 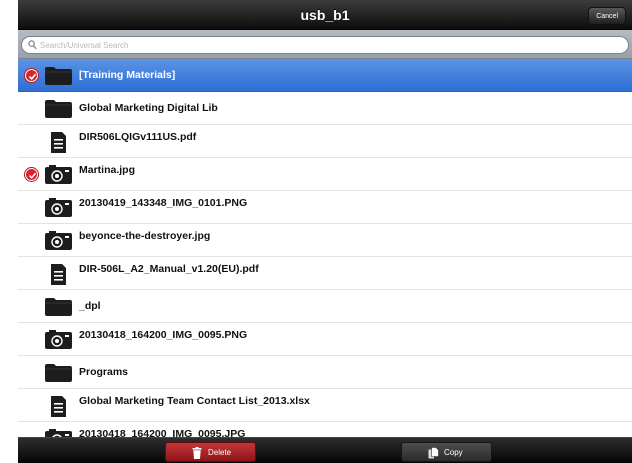 What do you see at coordinates (325, 339) in the screenshot?
I see `file-row: 20130418_164200_IMG_0095.PNG` at bounding box center [325, 339].